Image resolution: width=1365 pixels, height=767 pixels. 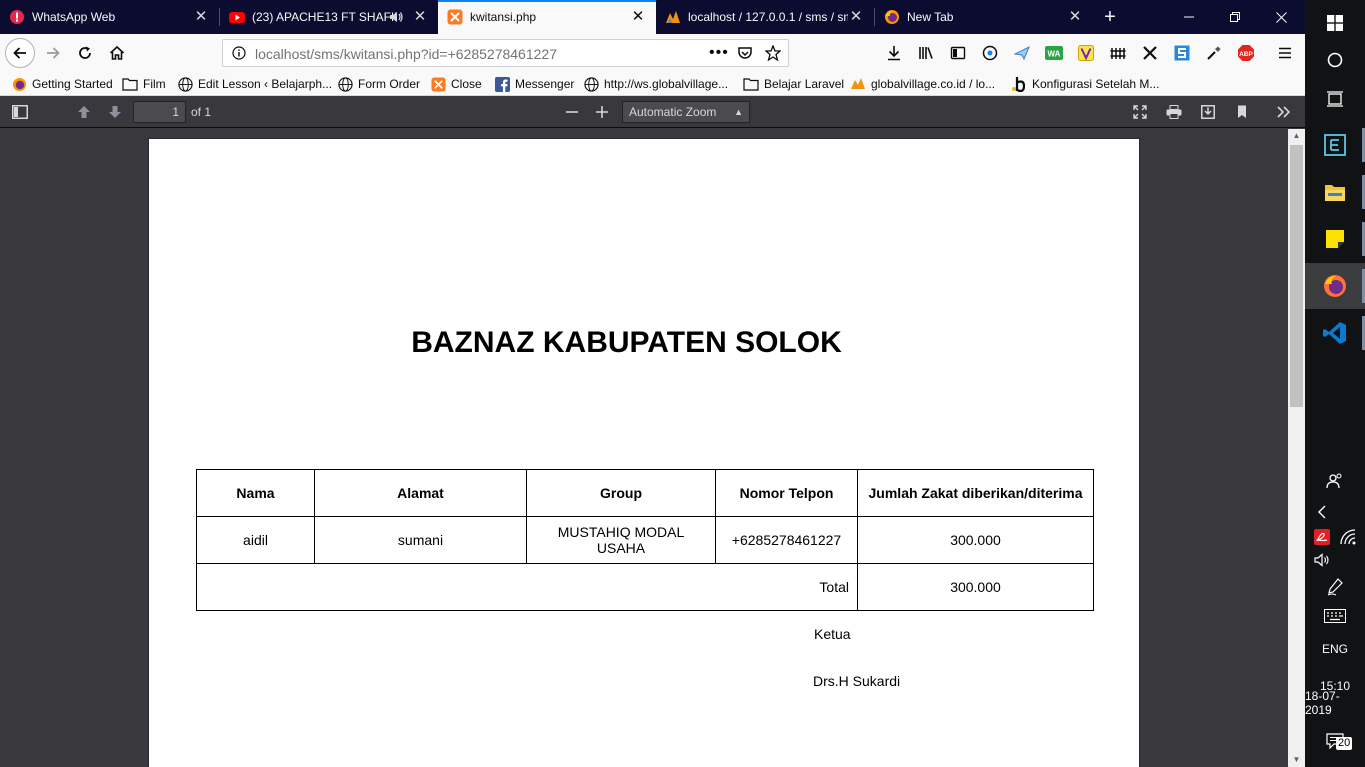 I want to click on zoom-out-icon, so click(x=572, y=112).